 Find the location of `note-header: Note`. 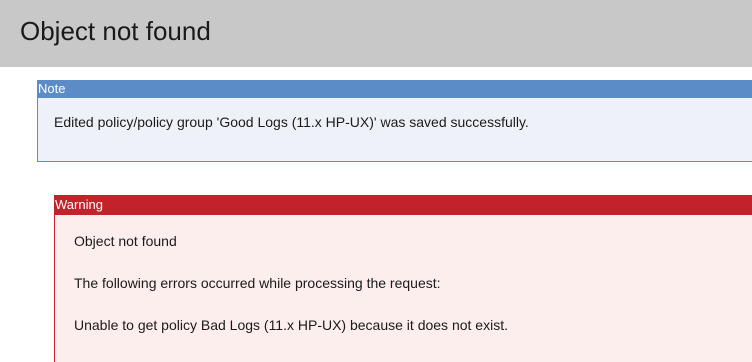

note-header: Note is located at coordinates (395, 89).